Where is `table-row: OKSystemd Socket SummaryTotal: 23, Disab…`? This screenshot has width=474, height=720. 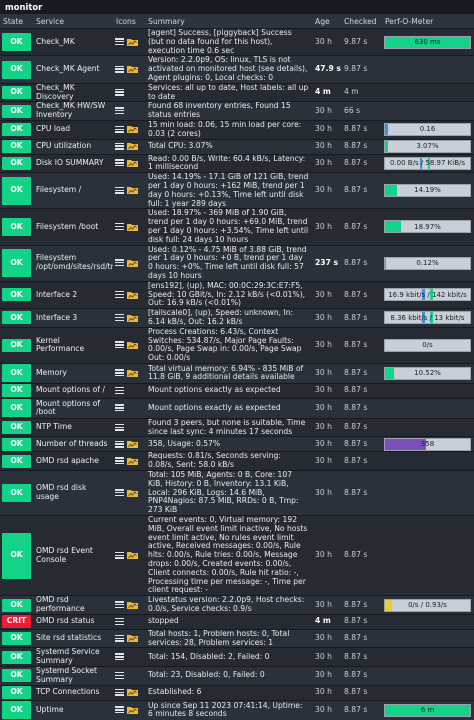
table-row: OKSystemd Socket SummaryTotal: 23, Disab… is located at coordinates (237, 676).